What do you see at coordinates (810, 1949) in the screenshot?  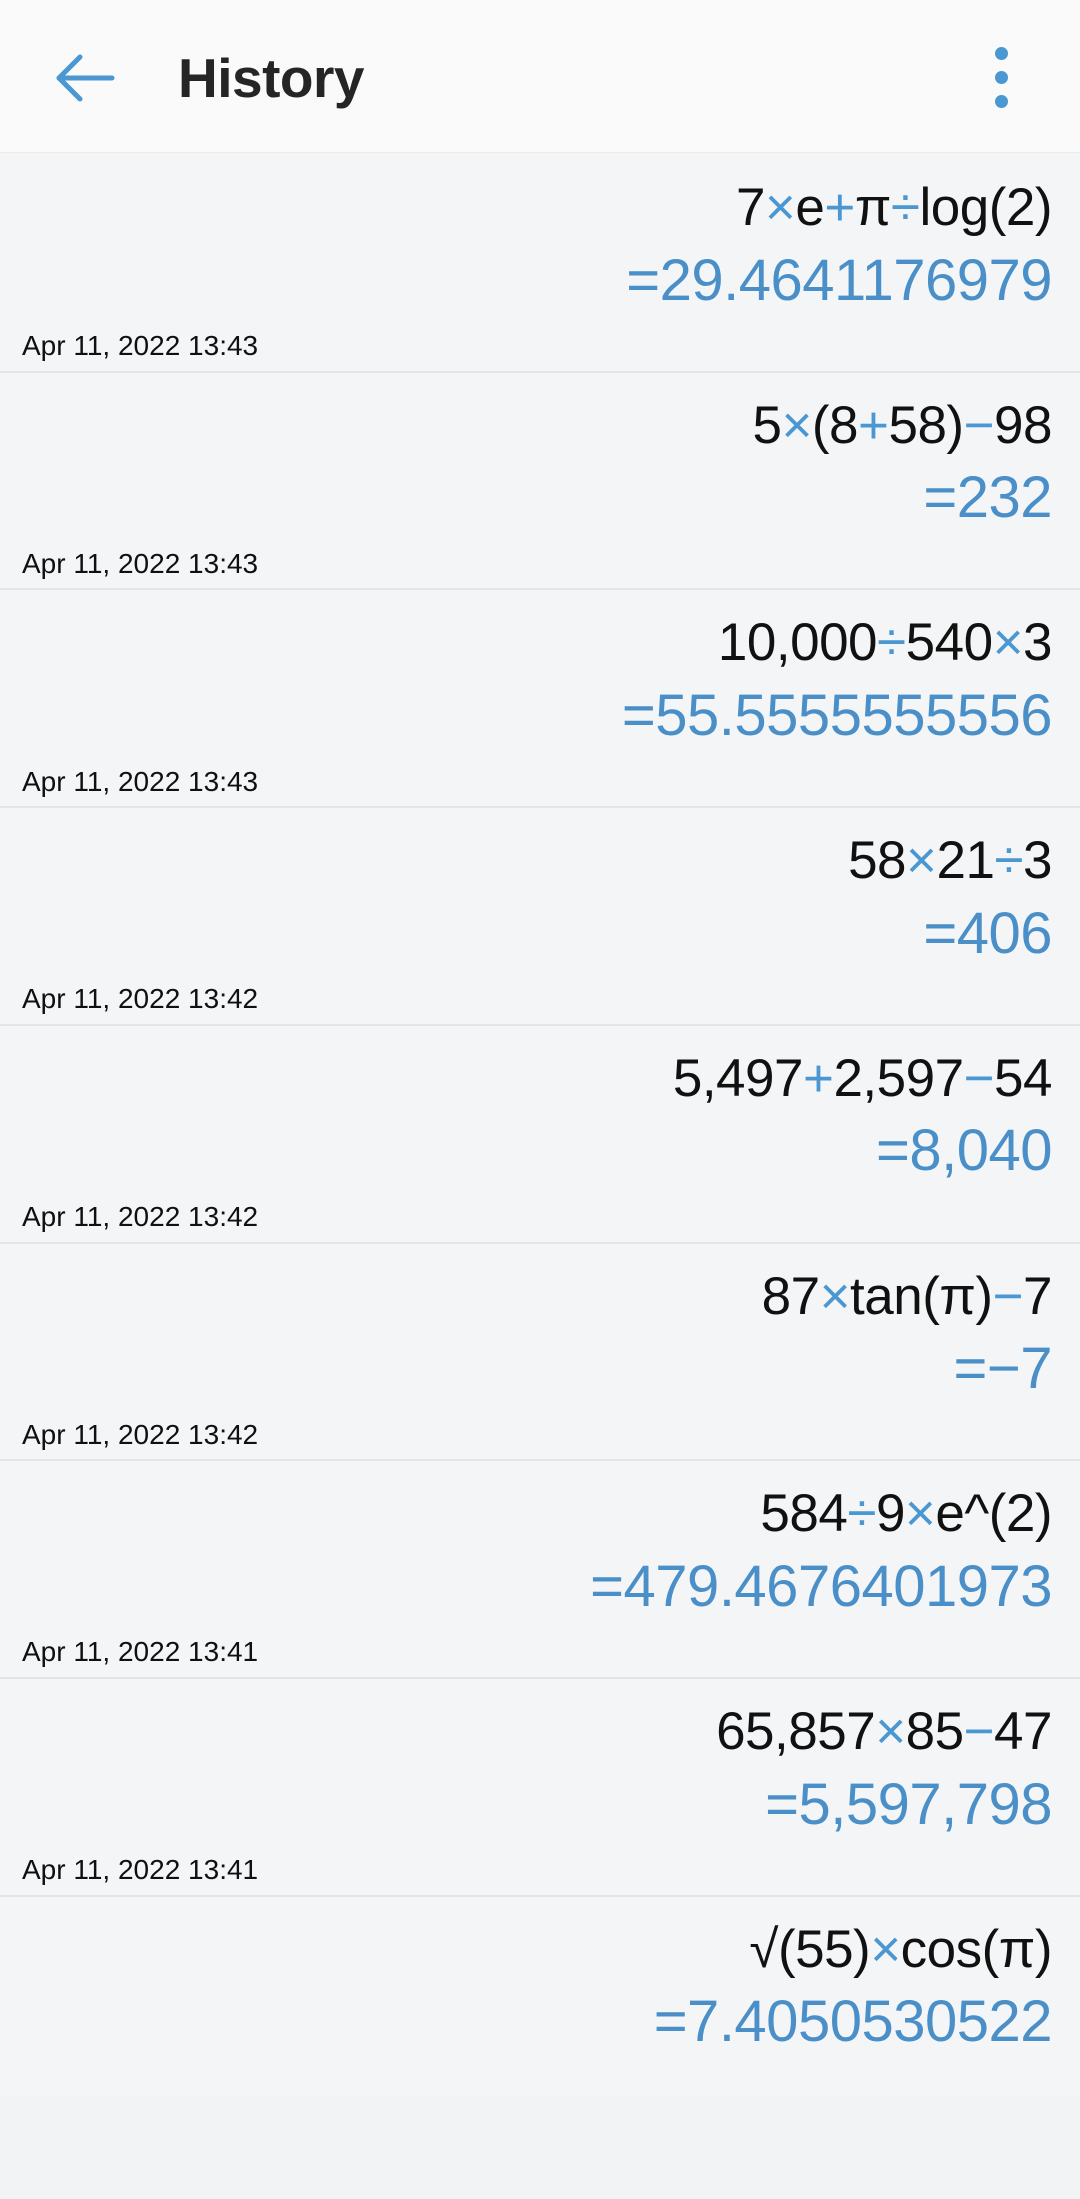 I see `operand-glyph: √(55)` at bounding box center [810, 1949].